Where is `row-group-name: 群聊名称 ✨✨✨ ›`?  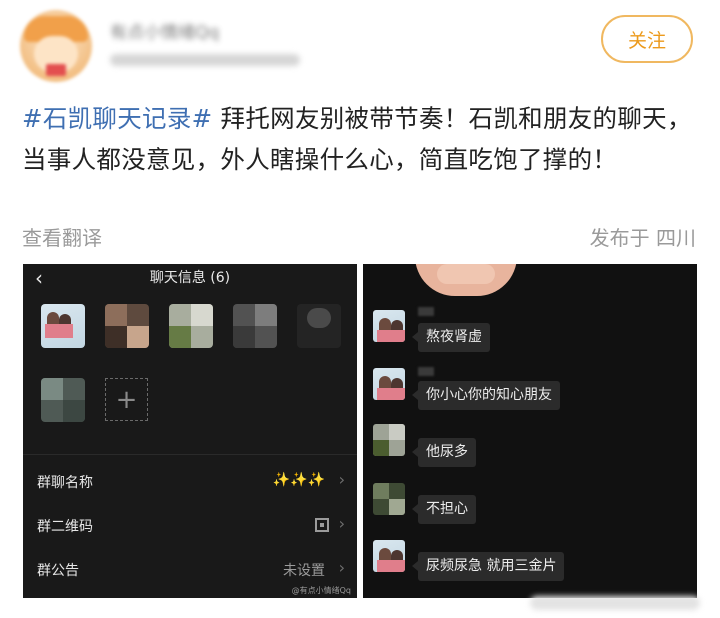
row-group-name: 群聊名称 ✨✨✨ › is located at coordinates (190, 482).